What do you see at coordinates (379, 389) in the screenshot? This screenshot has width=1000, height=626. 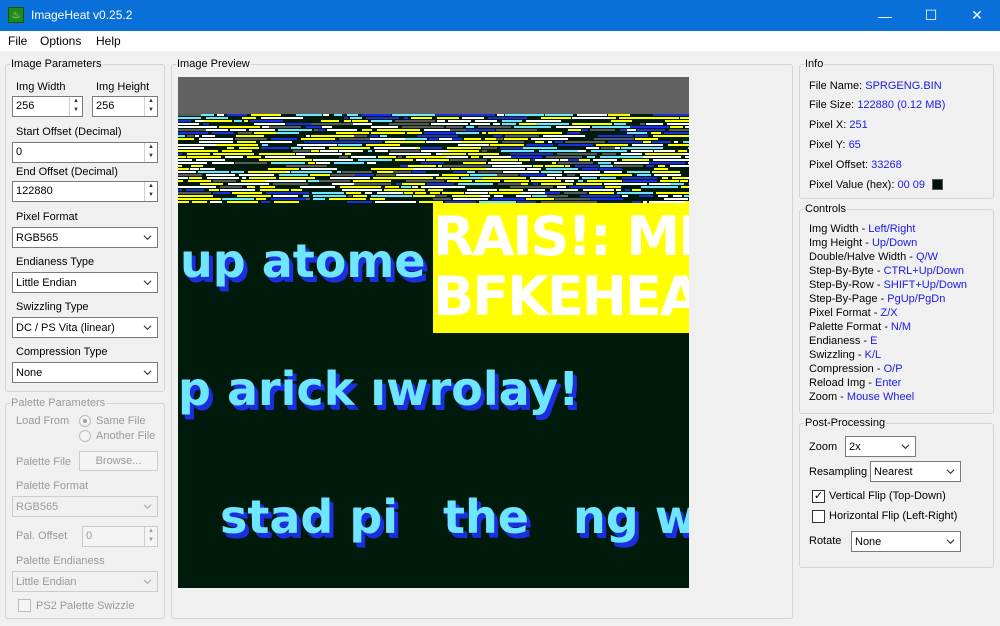 I see `preview-text-line: p arick ıwrolay!` at bounding box center [379, 389].